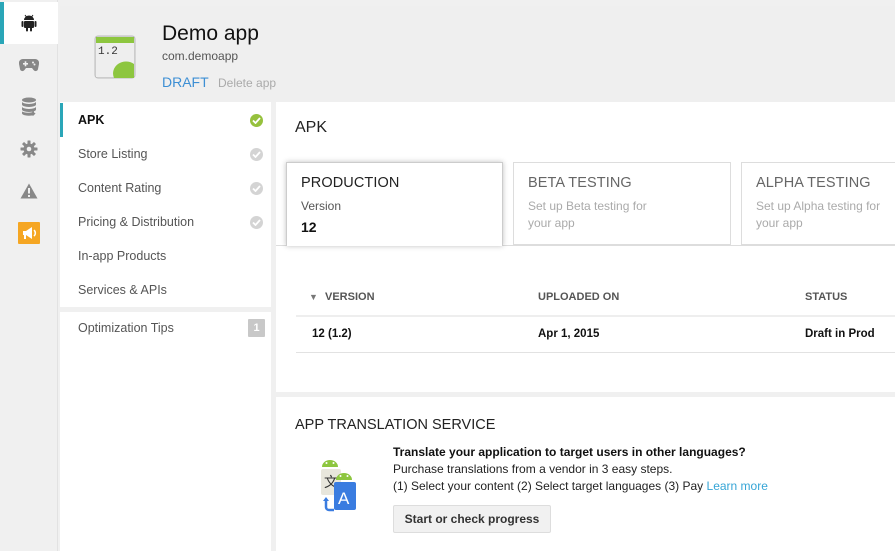 The image size is (895, 551). Describe the element at coordinates (165, 154) in the screenshot. I see `nav-item-store-listing: Store Listing` at that location.